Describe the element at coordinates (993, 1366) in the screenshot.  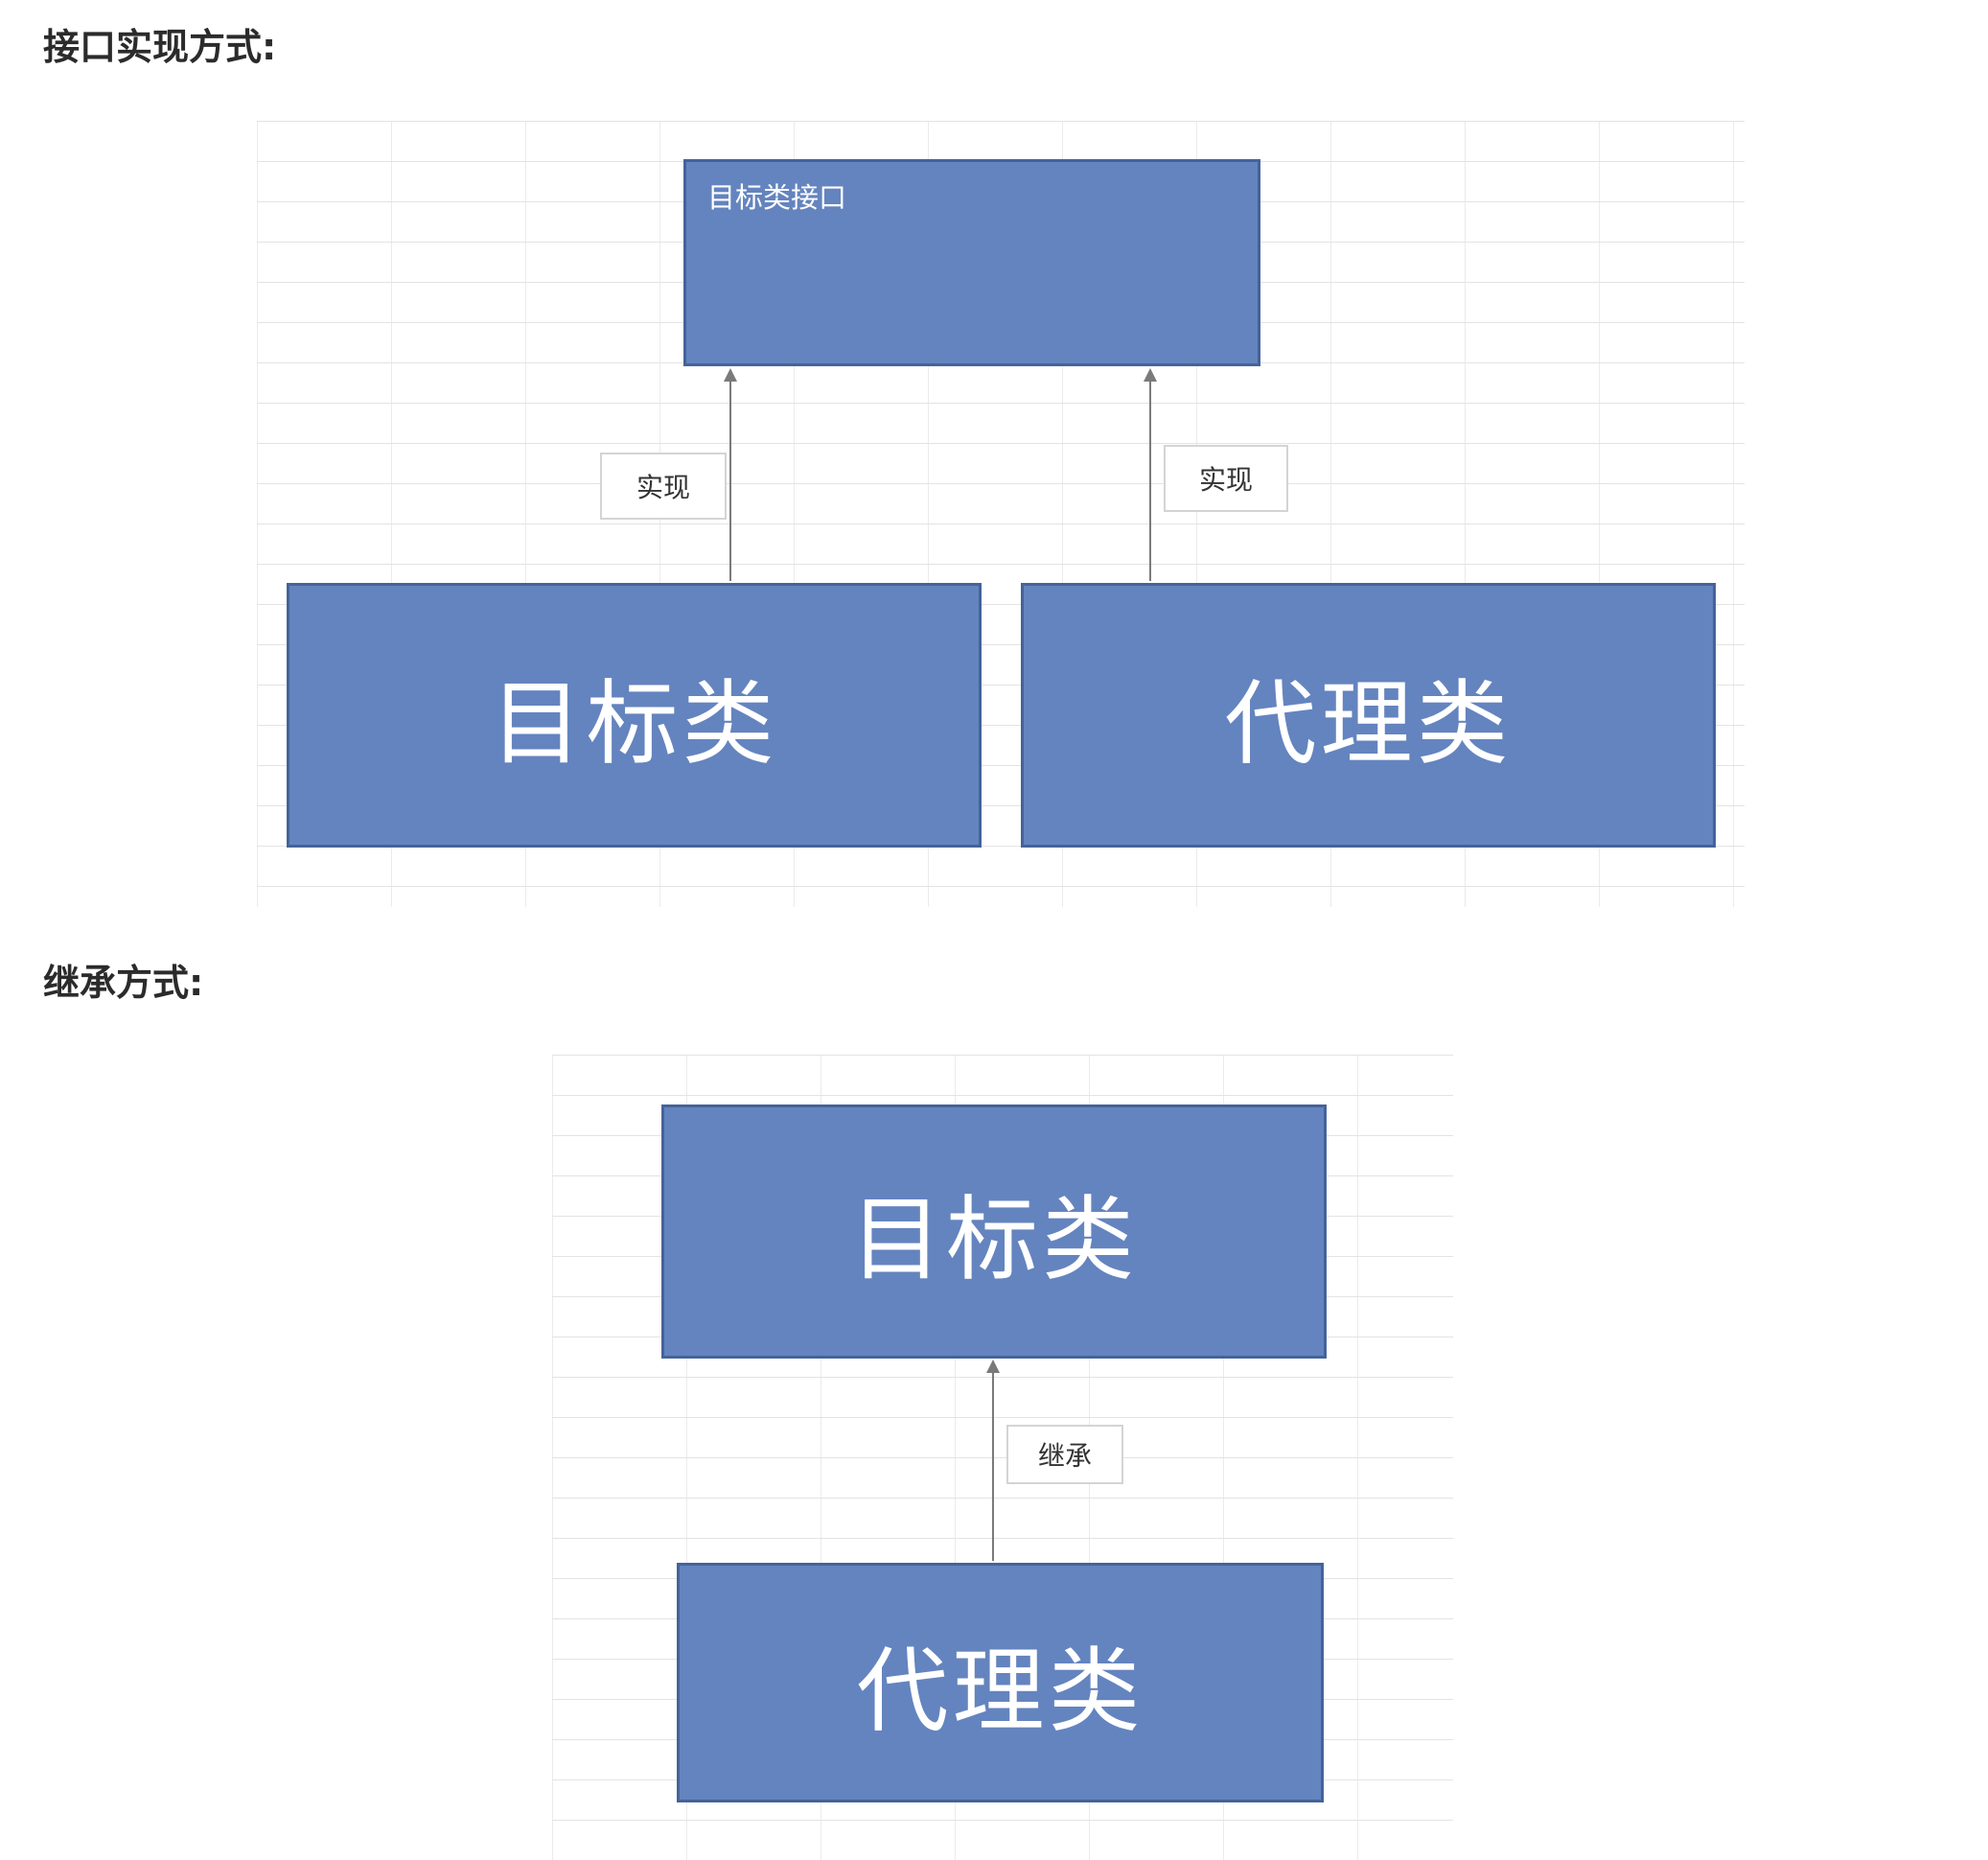
I see `inherits-arrowhead` at that location.